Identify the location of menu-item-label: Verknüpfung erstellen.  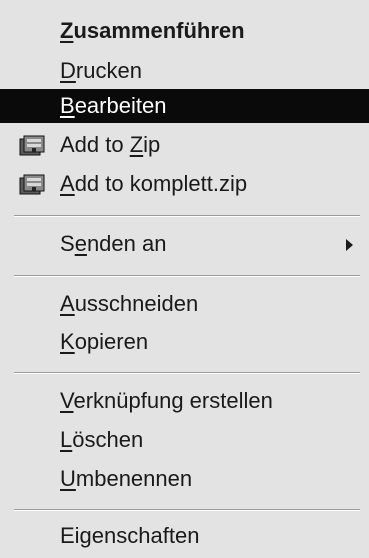
(166, 400).